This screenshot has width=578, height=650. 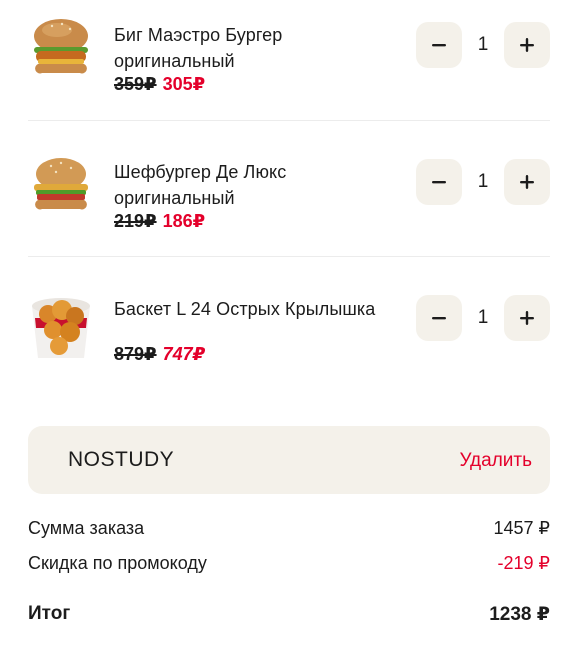 I want to click on old-price: 359₽, so click(x=135, y=84).